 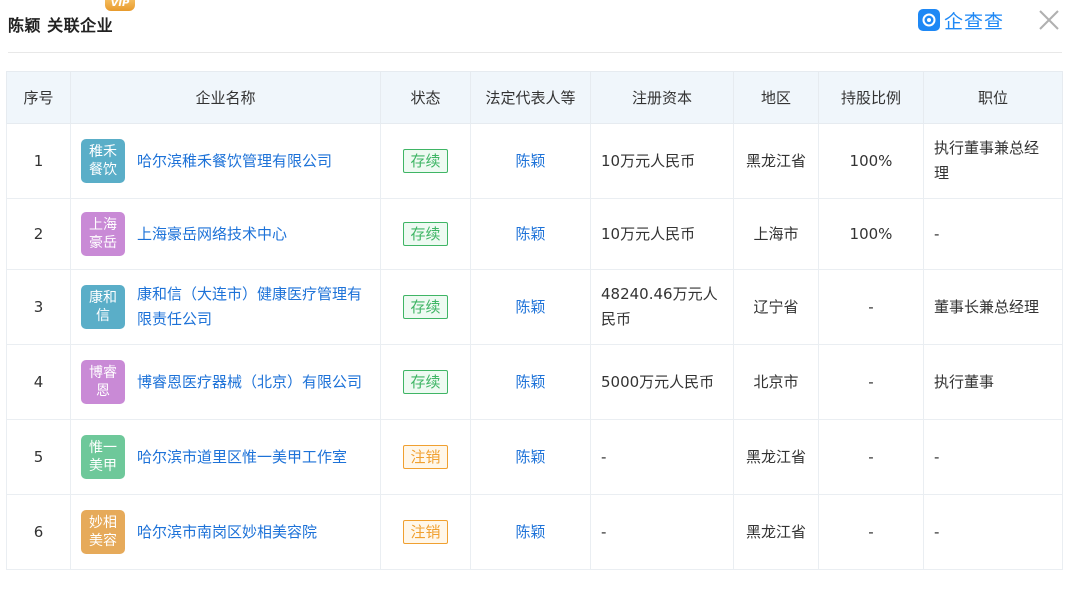 I want to click on company-name-link: 哈尔滨市南岗区妙相美容院, so click(x=227, y=532).